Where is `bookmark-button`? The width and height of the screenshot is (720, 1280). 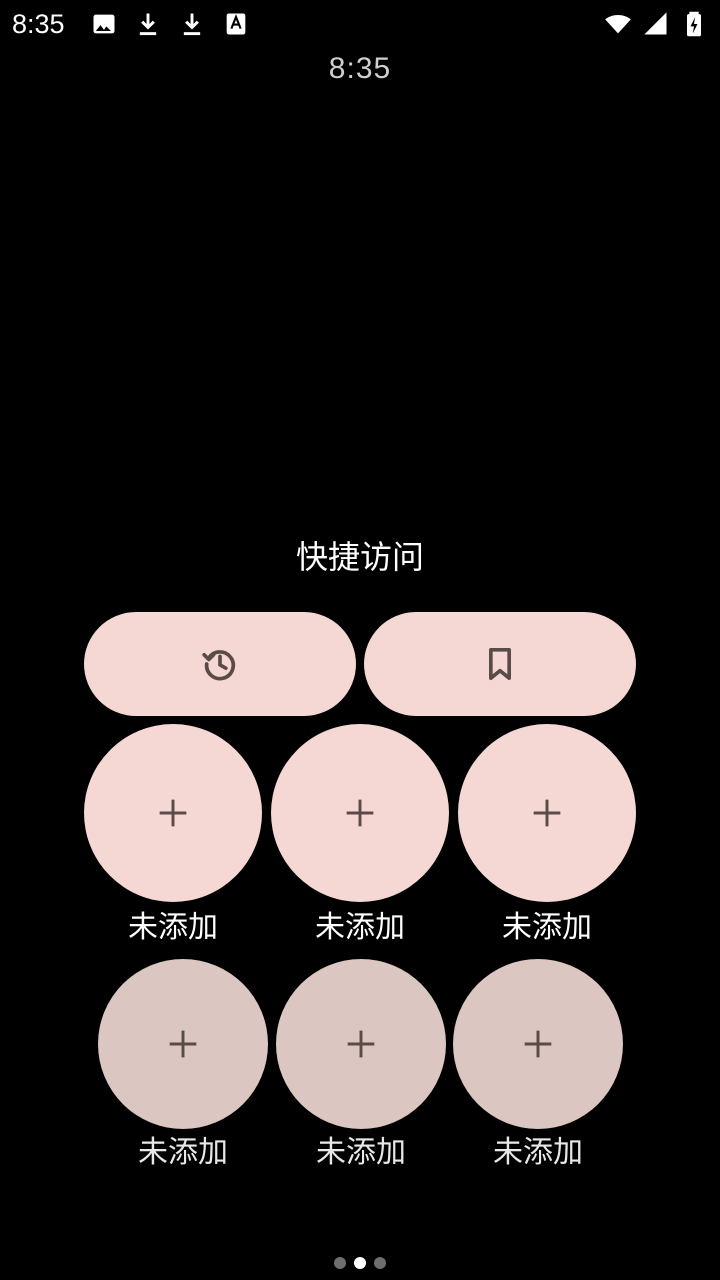
bookmark-button is located at coordinates (500, 664).